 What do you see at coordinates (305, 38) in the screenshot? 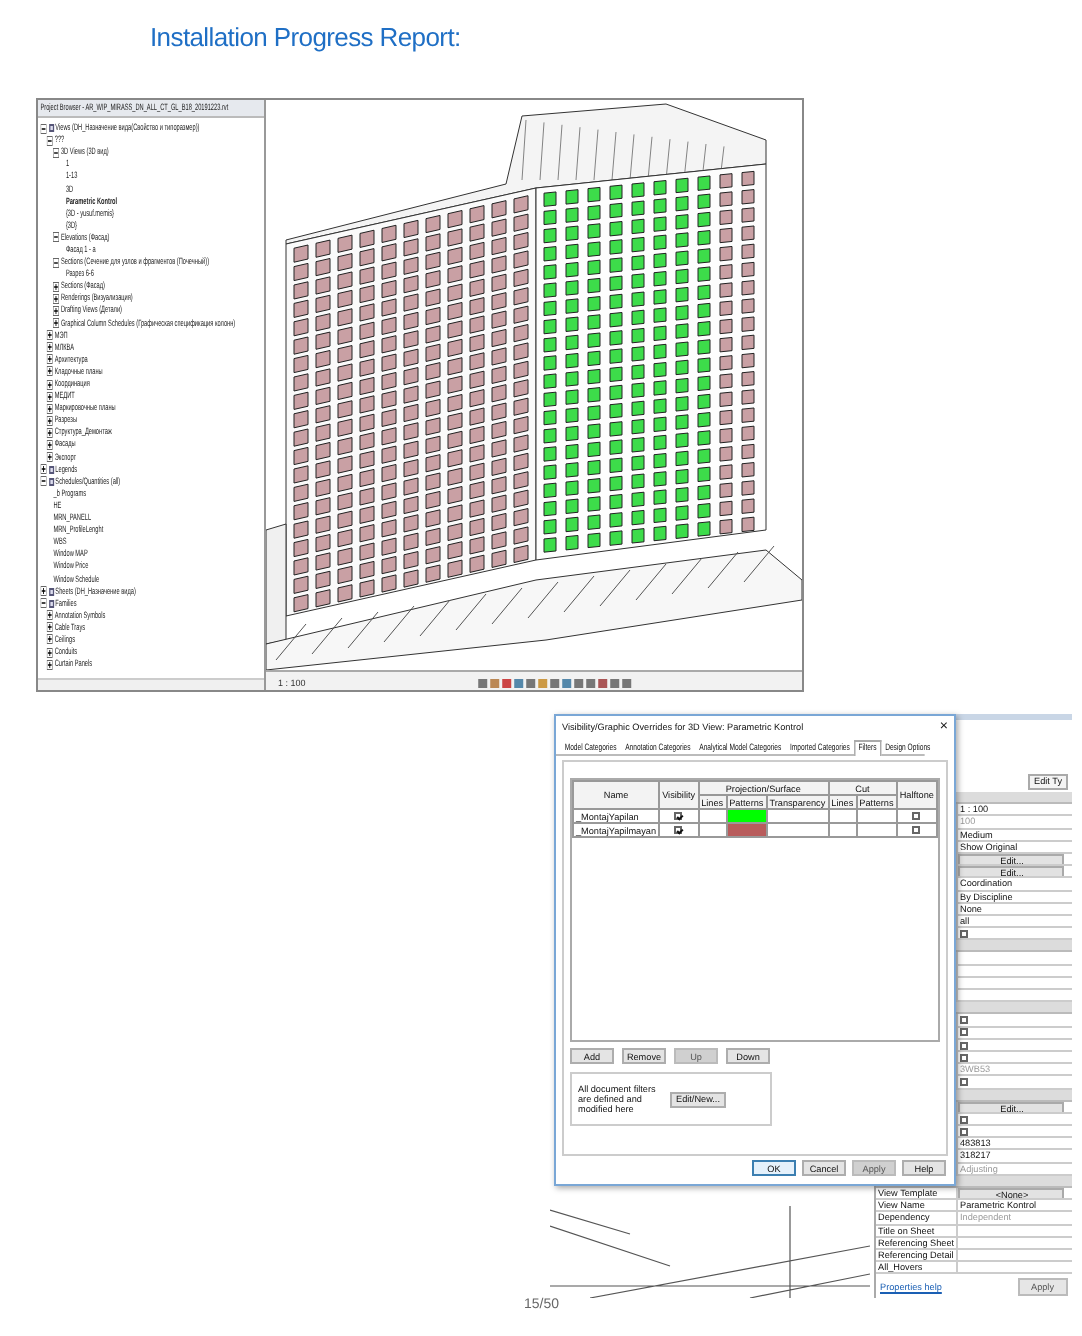
I see `page-heading: Installation Progress Report:` at bounding box center [305, 38].